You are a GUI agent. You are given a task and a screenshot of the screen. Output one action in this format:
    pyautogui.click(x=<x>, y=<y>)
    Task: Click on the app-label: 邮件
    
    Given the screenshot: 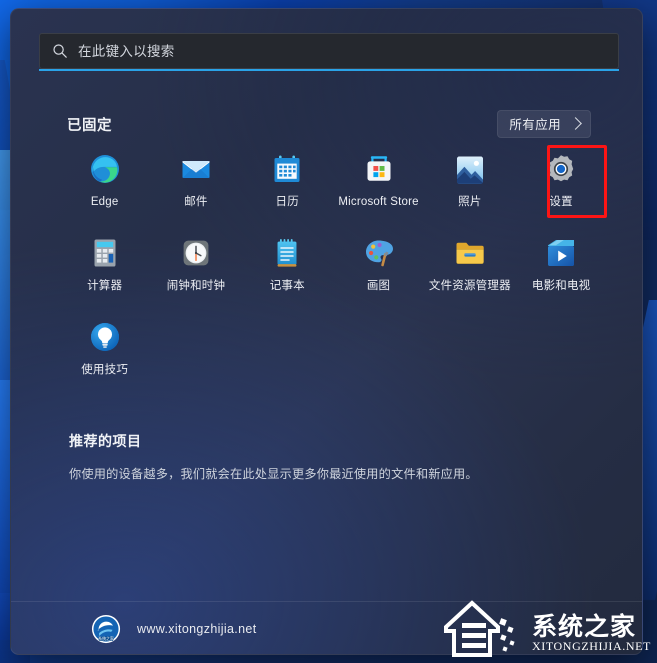 What is the action you would take?
    pyautogui.click(x=196, y=202)
    